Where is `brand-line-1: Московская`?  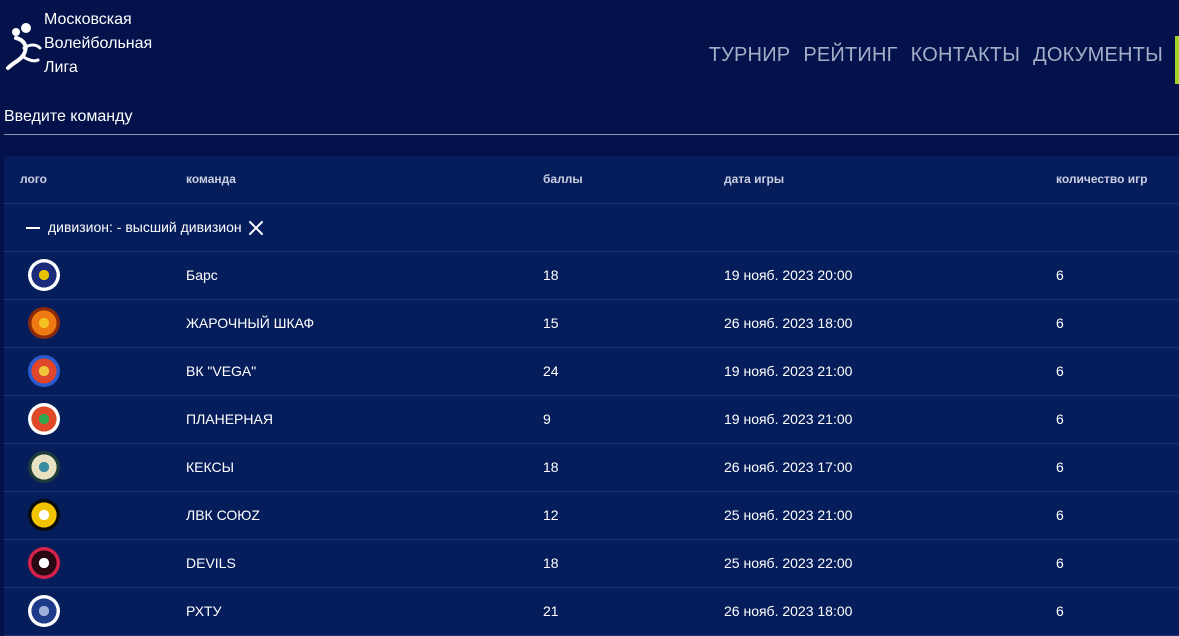
brand-line-1: Московская is located at coordinates (88, 19).